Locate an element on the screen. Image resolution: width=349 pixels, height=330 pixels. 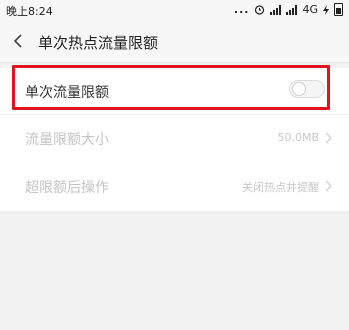
limit-size-row: 流量限额大小 50.0MB is located at coordinates (174, 139).